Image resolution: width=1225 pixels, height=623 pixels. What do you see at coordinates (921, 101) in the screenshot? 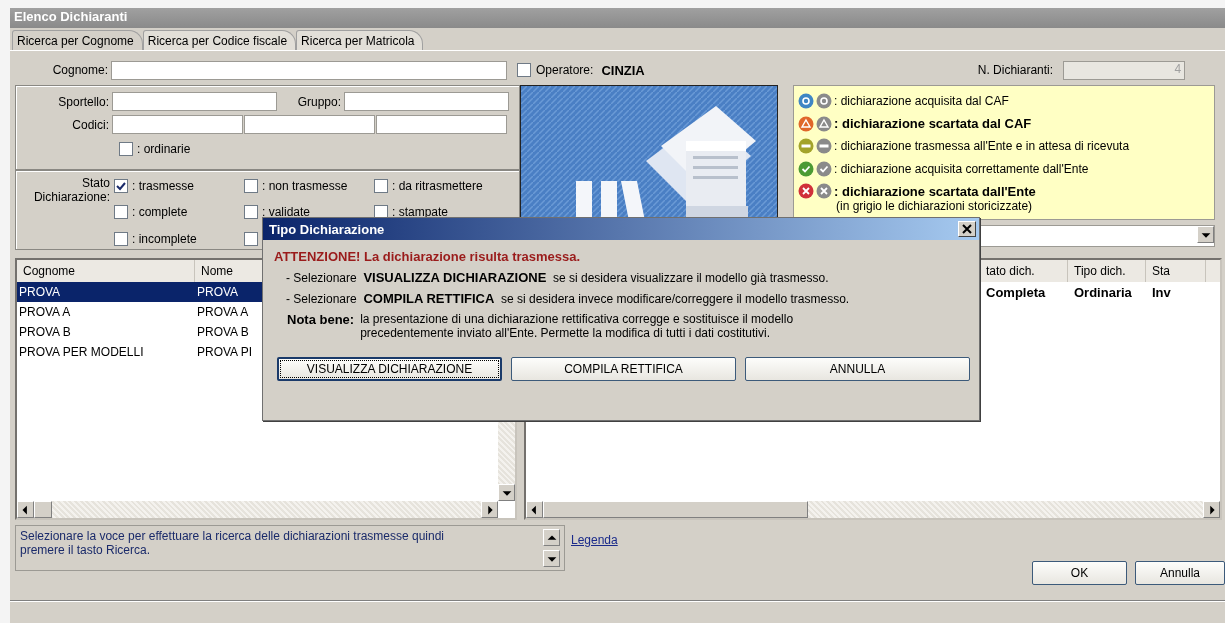
I see `legend-text: : dichiarazione acquisita dal CAF` at bounding box center [921, 101].